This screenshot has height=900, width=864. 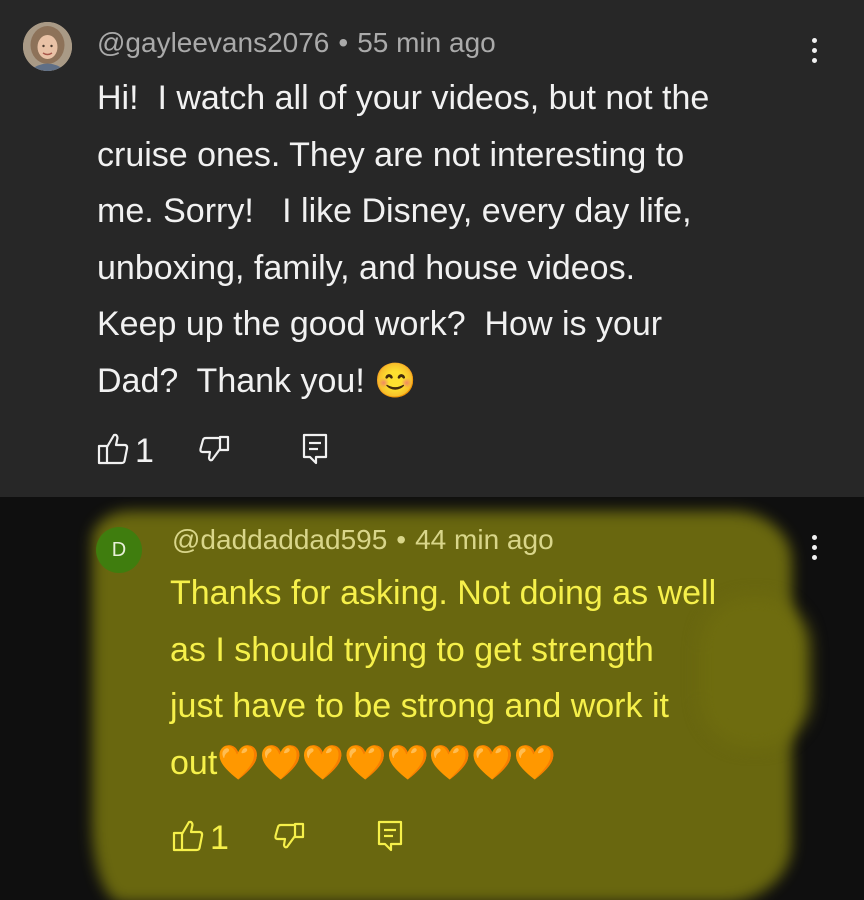 What do you see at coordinates (755, 672) in the screenshot?
I see `highlighter-mark` at bounding box center [755, 672].